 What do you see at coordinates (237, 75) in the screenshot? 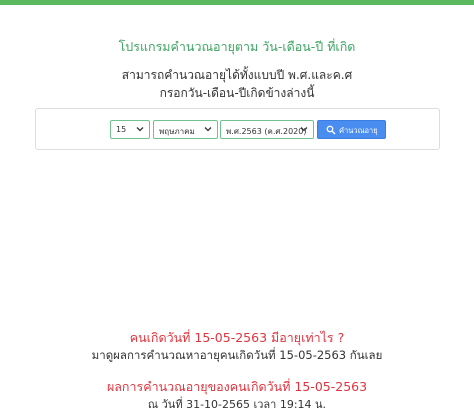
I see `subtitle-line-1: สามารถคำนวณอายุได้ทั้งแบบปี พ.ศ.และค.ศ` at bounding box center [237, 75].